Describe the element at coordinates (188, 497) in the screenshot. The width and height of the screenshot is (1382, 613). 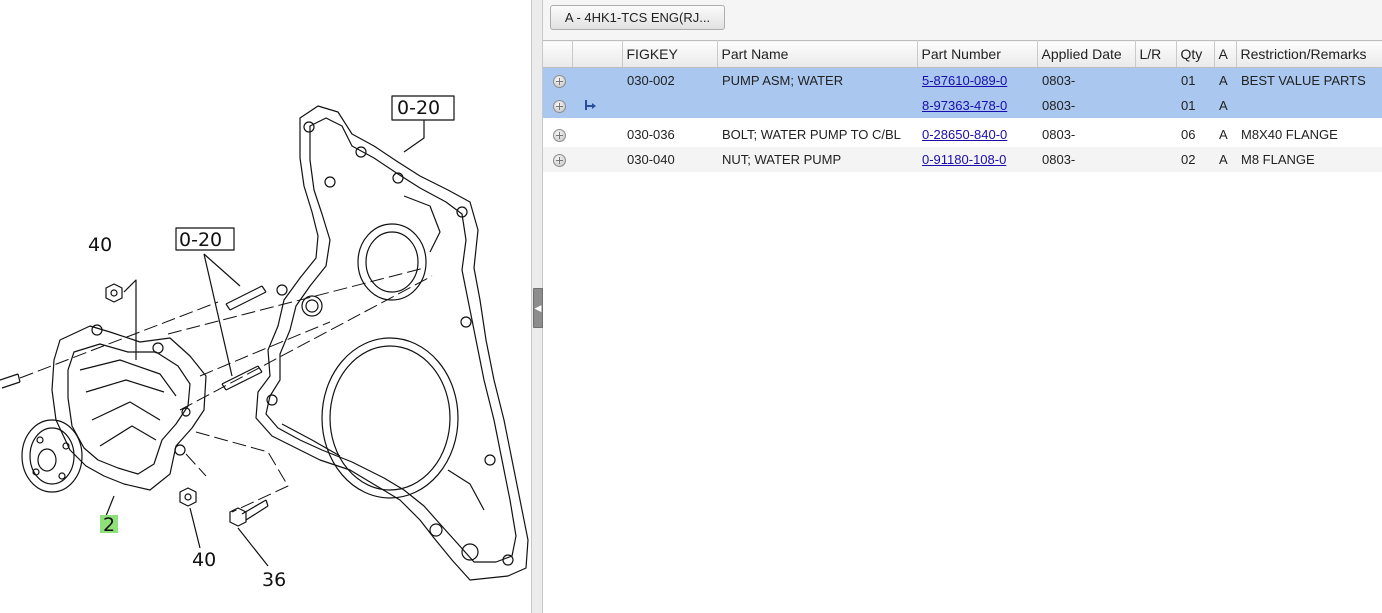
I see `nut-bottom` at that location.